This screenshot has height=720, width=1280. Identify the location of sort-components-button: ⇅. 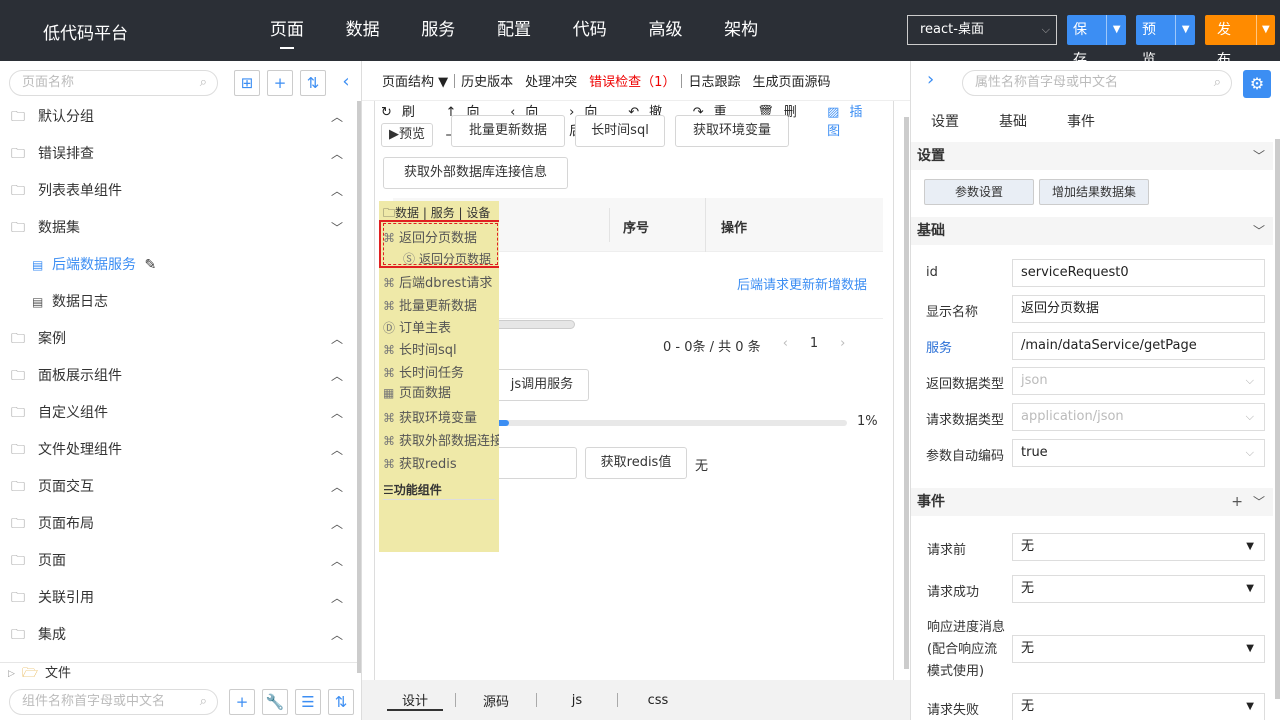
(341, 702).